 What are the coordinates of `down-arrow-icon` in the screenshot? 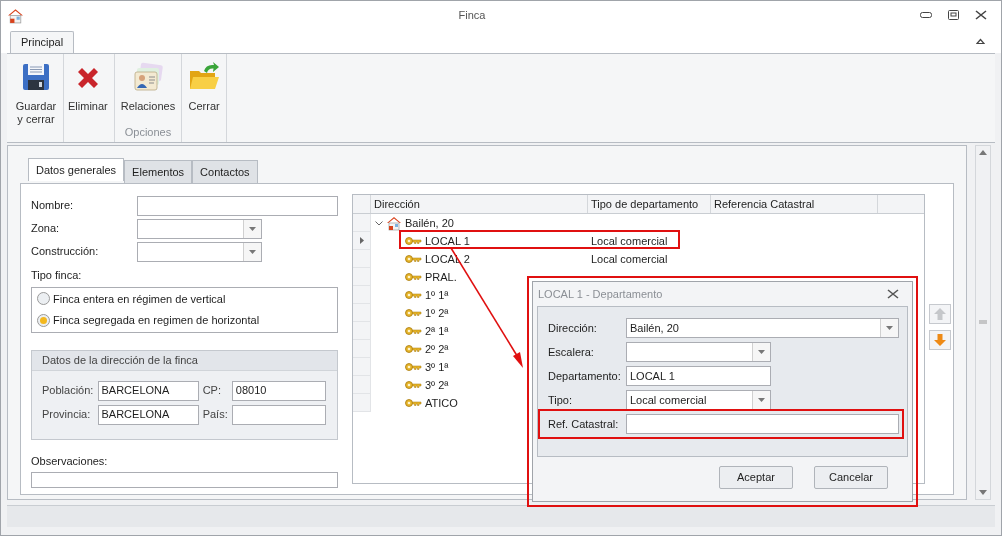 It's located at (940, 340).